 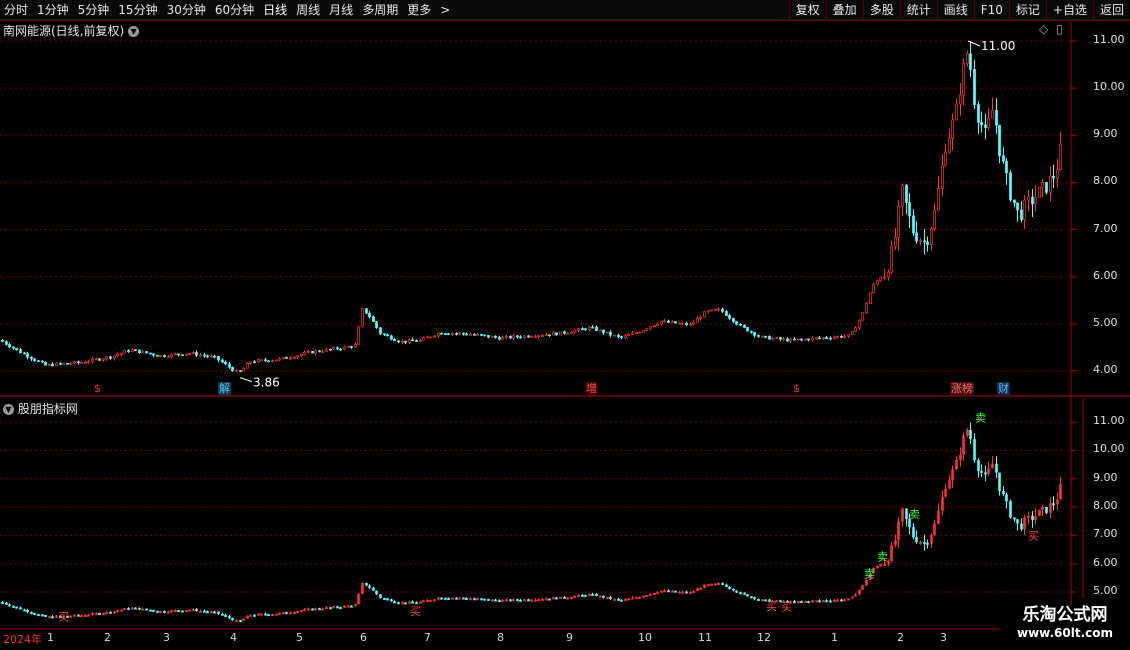 What do you see at coordinates (645, 637) in the screenshot?
I see `month-tick: 10` at bounding box center [645, 637].